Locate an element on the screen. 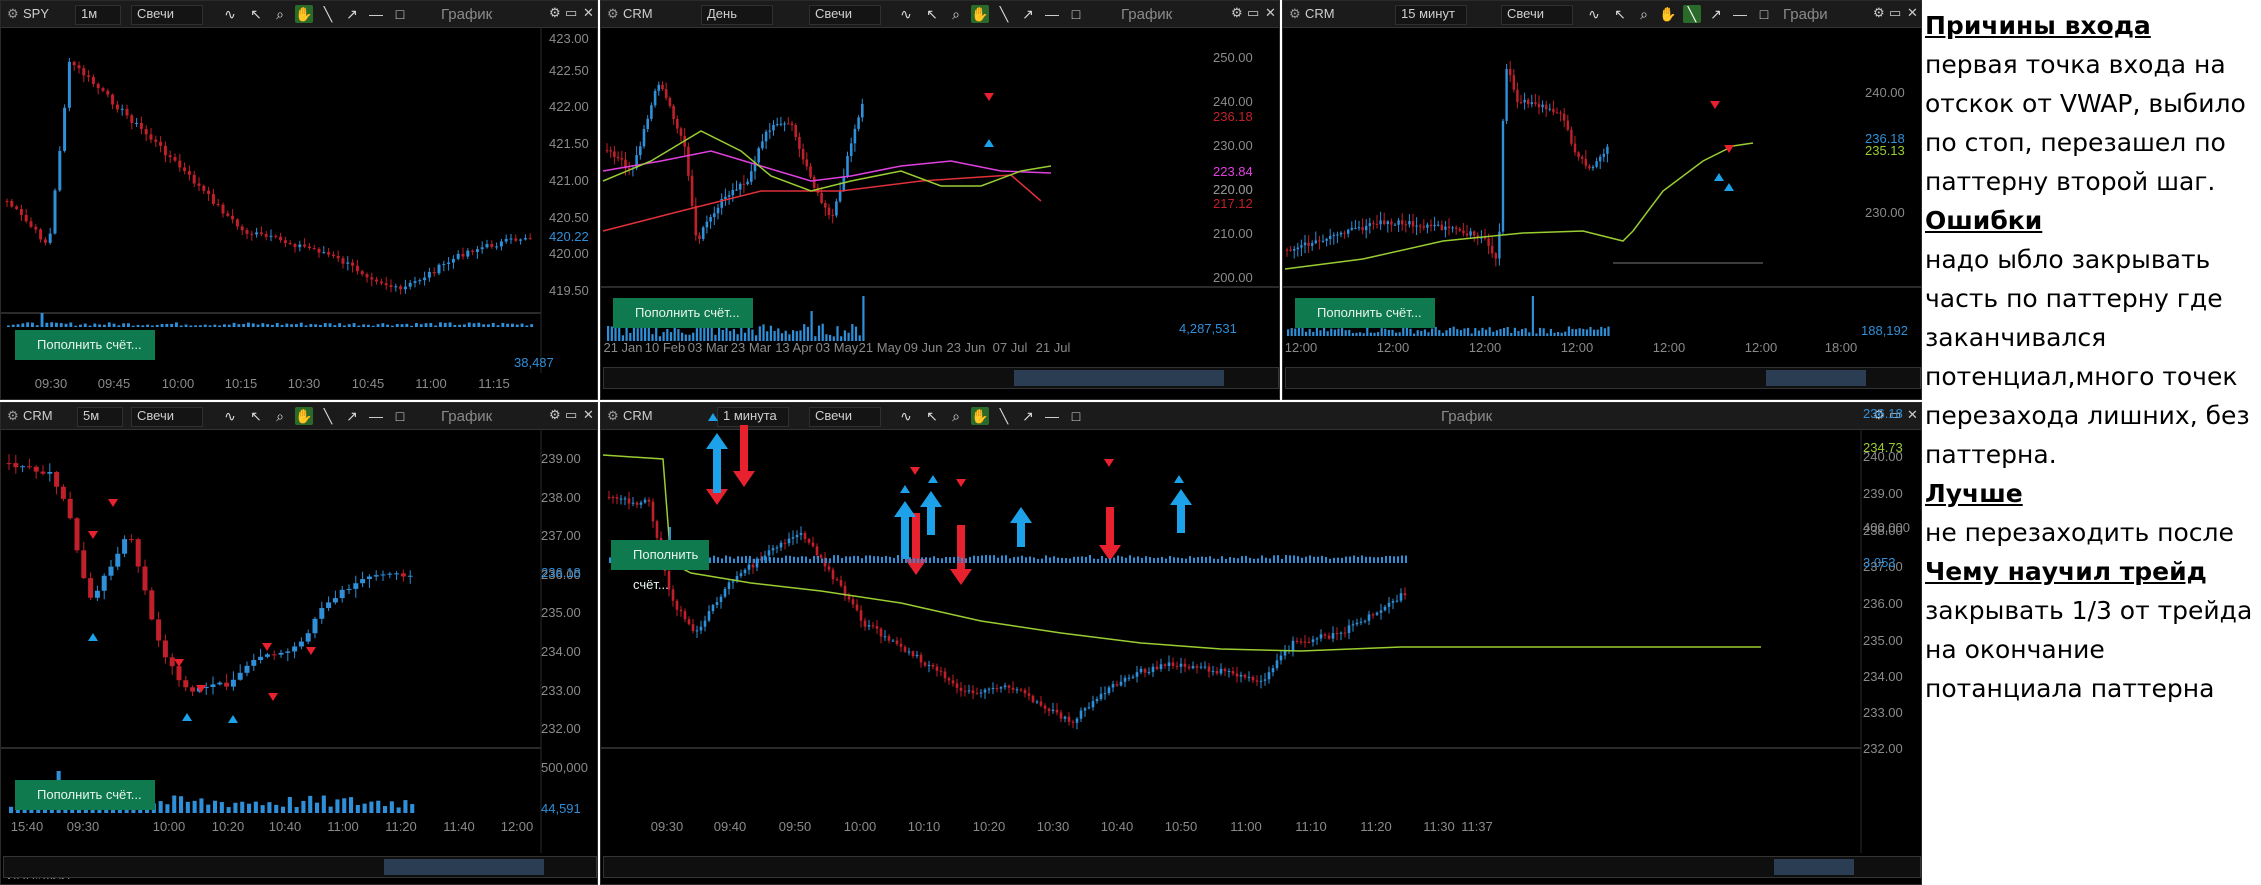  x-tick-label: 12:00 is located at coordinates (1485, 347).